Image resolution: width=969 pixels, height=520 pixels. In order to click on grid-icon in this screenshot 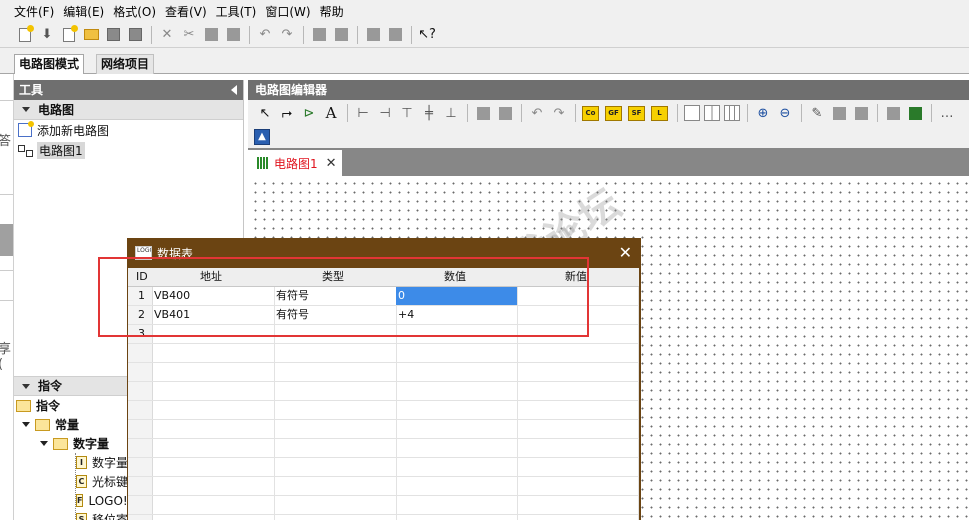, I will do `click(861, 113)`.